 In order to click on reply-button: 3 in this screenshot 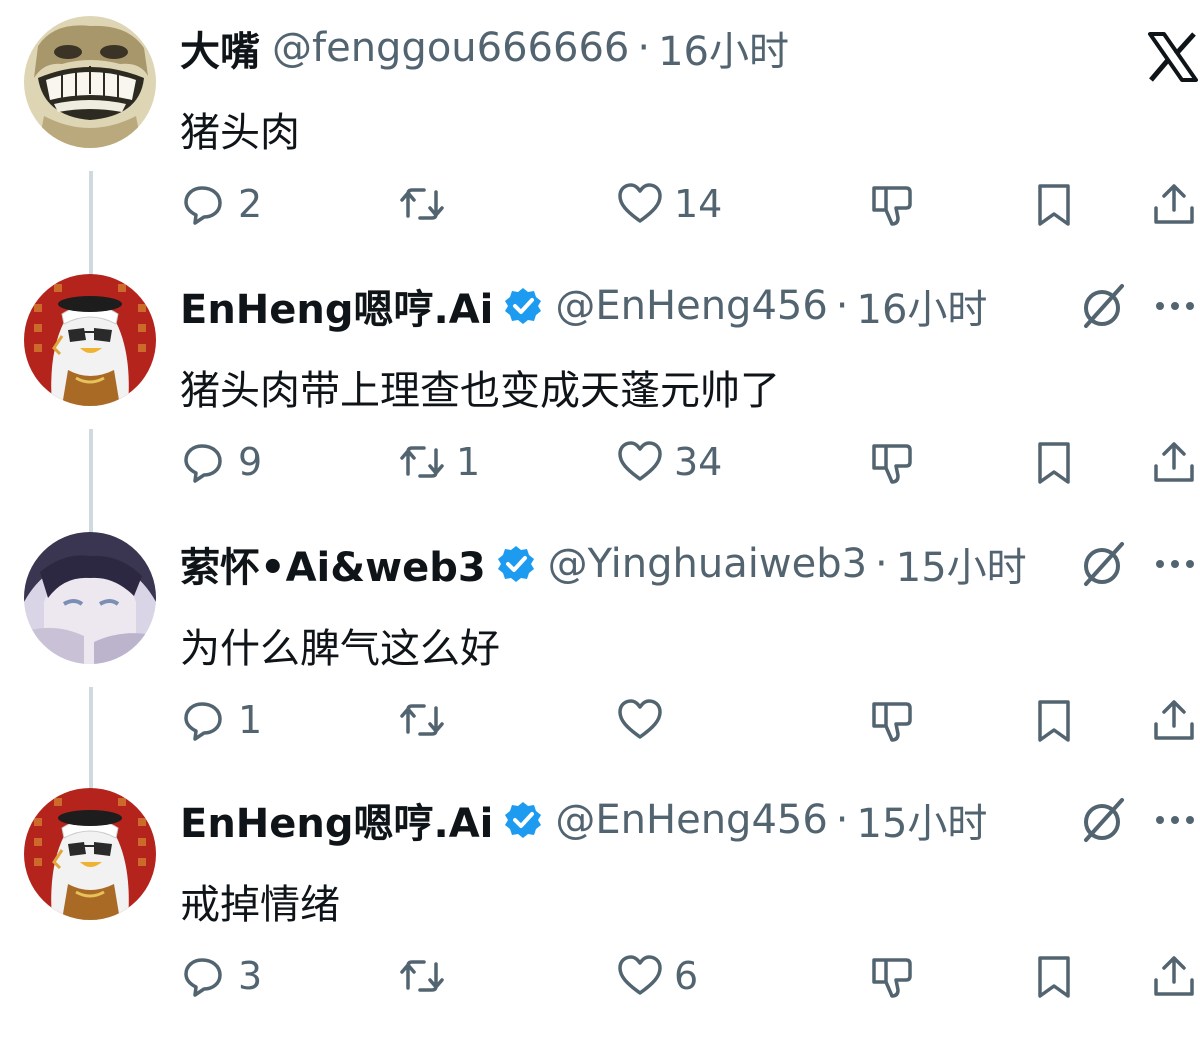, I will do `click(221, 976)`.